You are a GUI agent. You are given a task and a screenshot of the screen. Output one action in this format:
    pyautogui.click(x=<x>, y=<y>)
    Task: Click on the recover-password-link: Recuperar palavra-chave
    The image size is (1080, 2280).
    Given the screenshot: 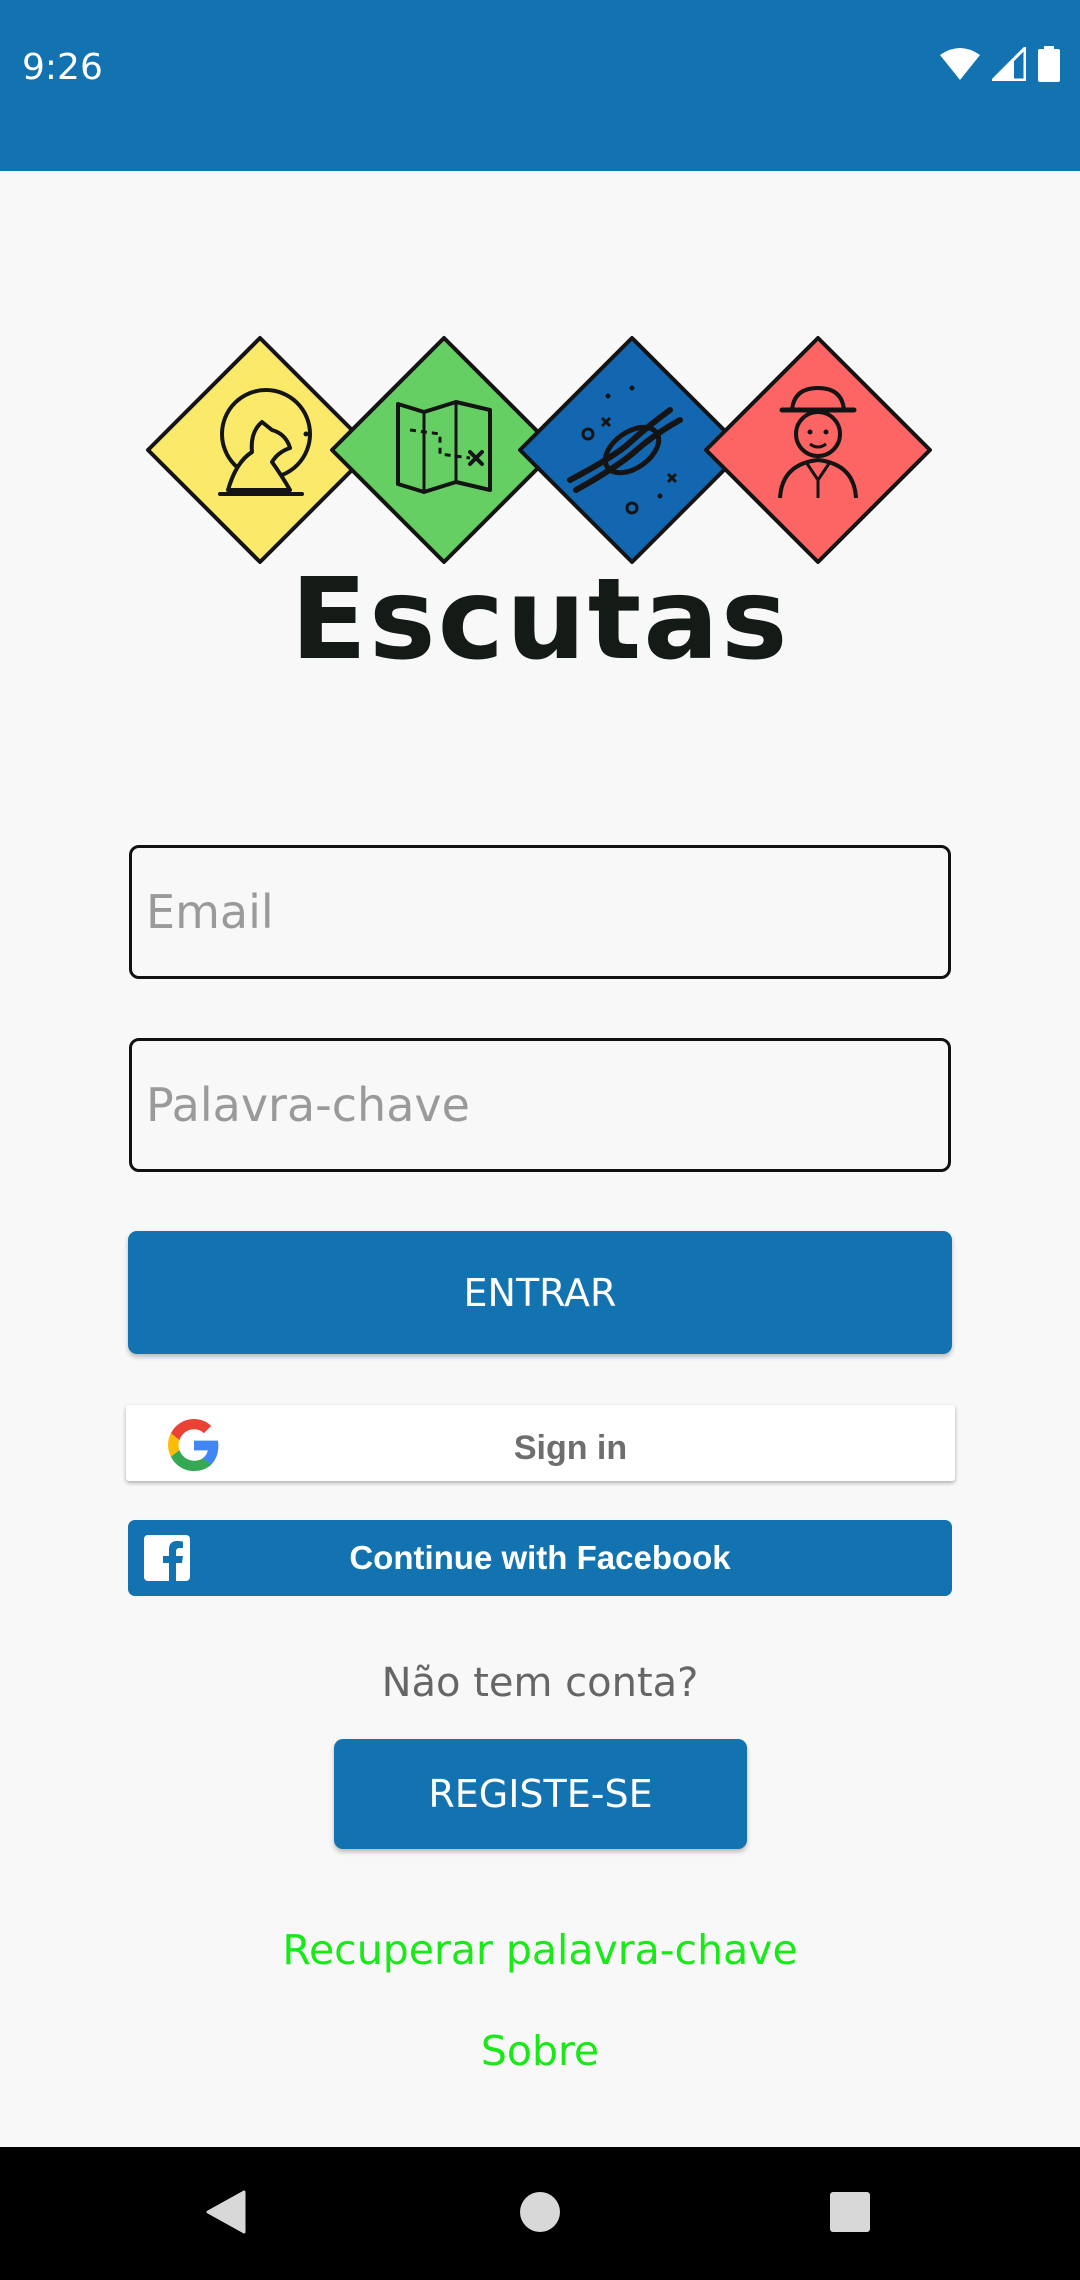 What is the action you would take?
    pyautogui.click(x=540, y=1950)
    